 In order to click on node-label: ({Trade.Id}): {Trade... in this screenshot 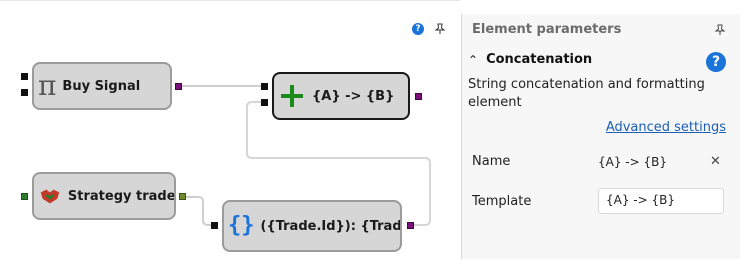, I will do `click(330, 226)`.